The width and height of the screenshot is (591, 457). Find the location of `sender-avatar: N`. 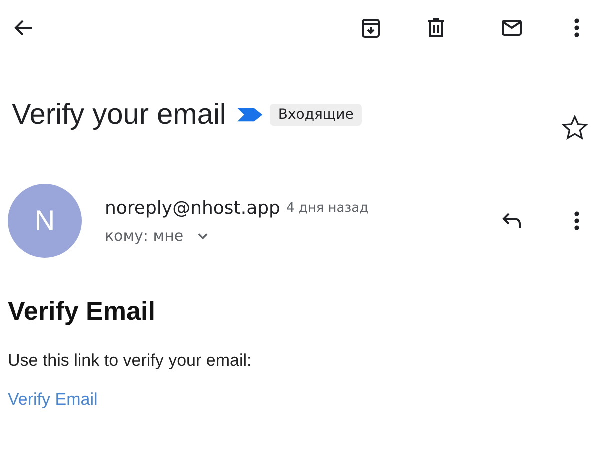

sender-avatar: N is located at coordinates (45, 221).